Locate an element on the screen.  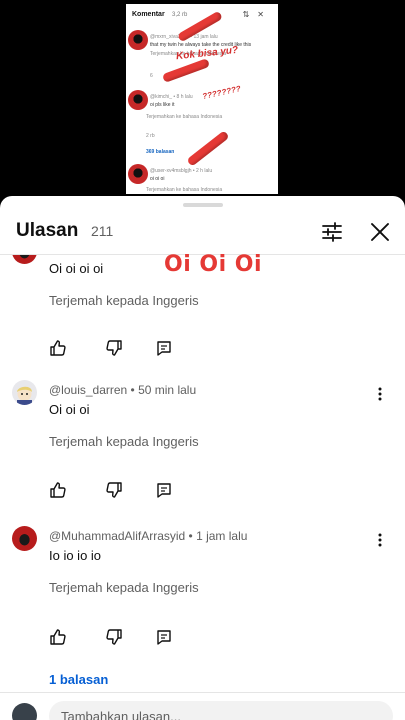
sheet-title: Ulasan is located at coordinates (47, 230).